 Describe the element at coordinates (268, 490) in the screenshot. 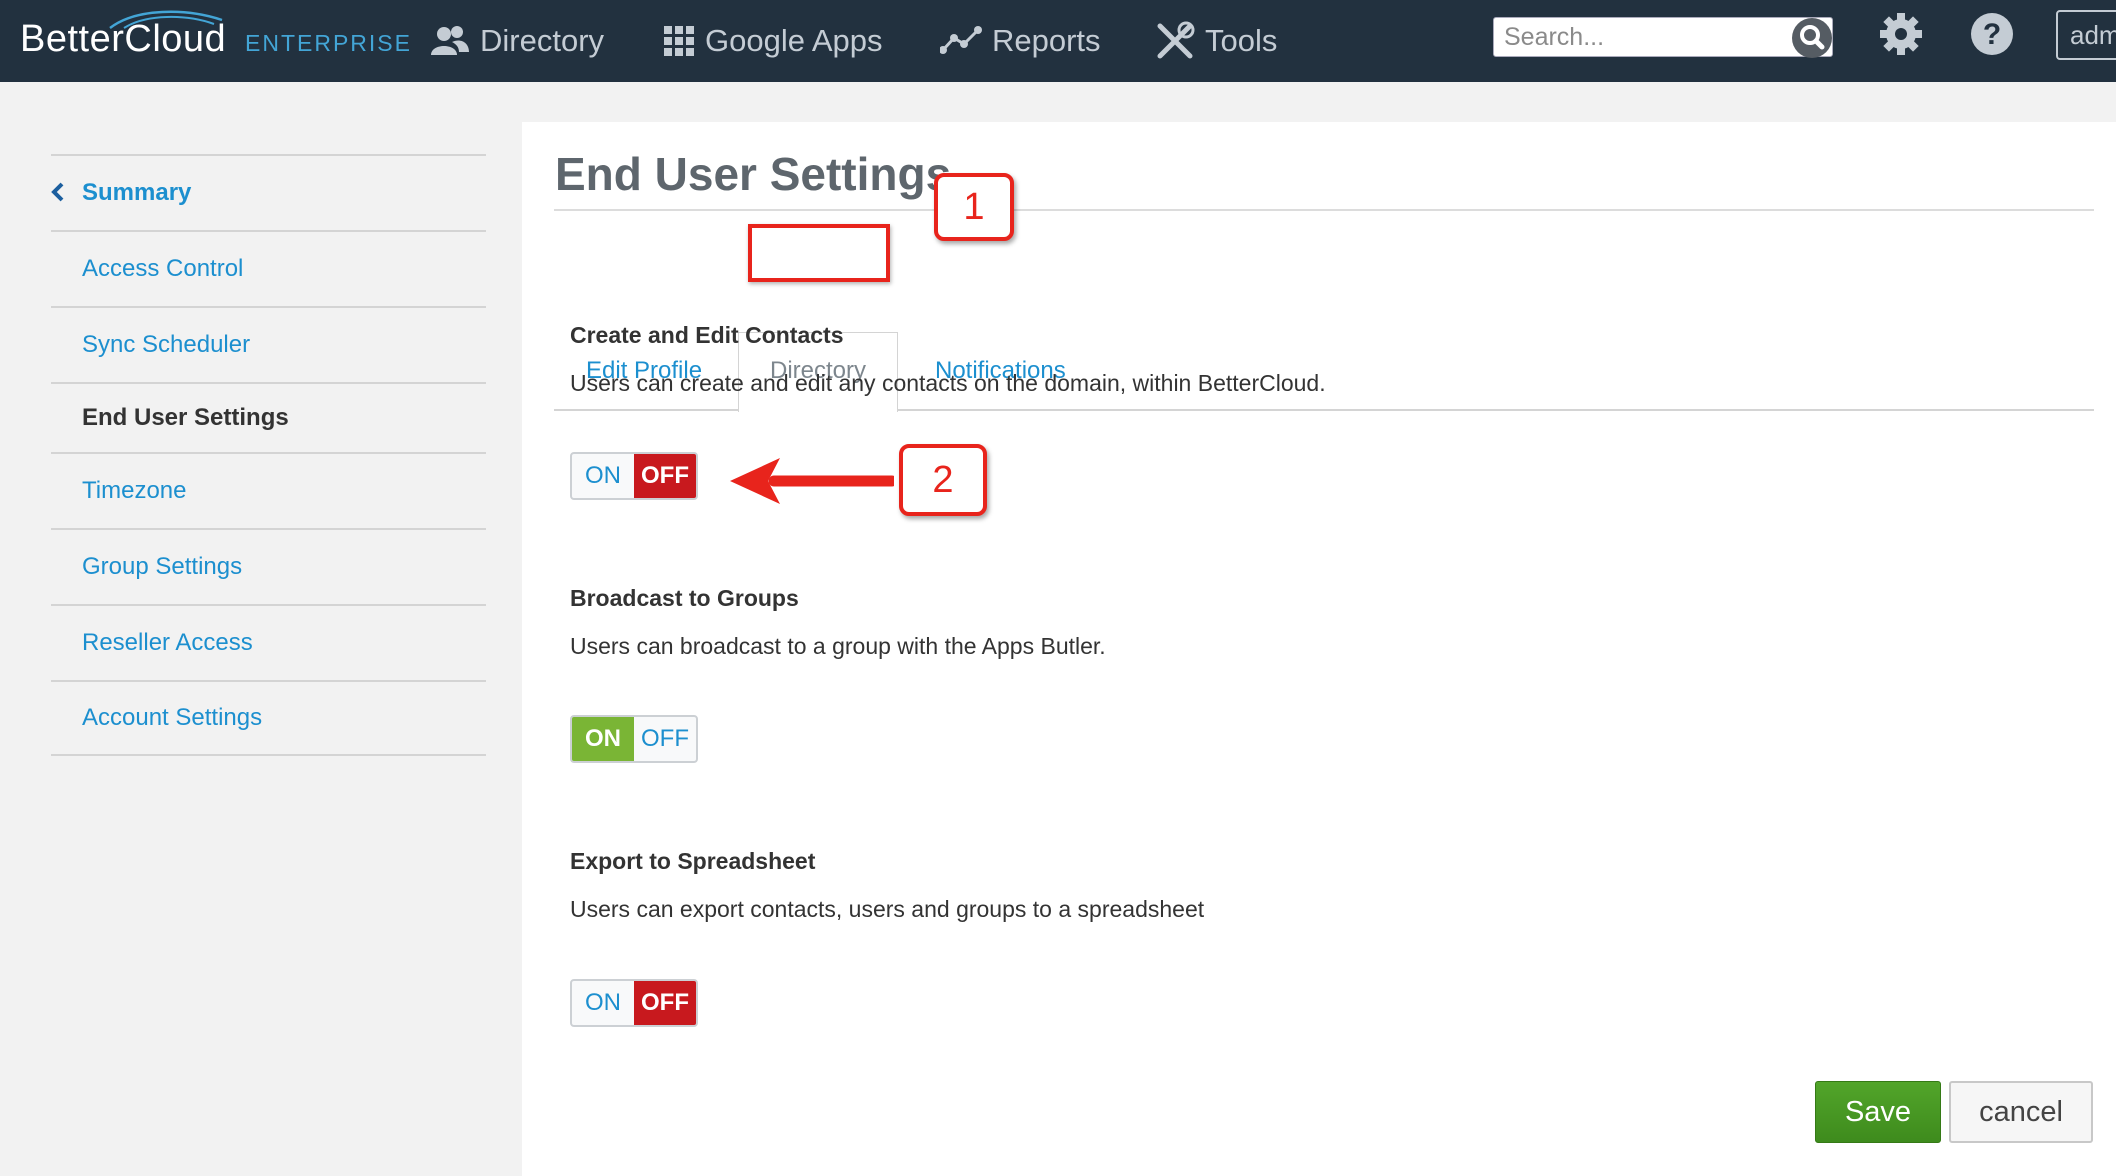

I see `sidebar-item-timezone: Timezone` at that location.